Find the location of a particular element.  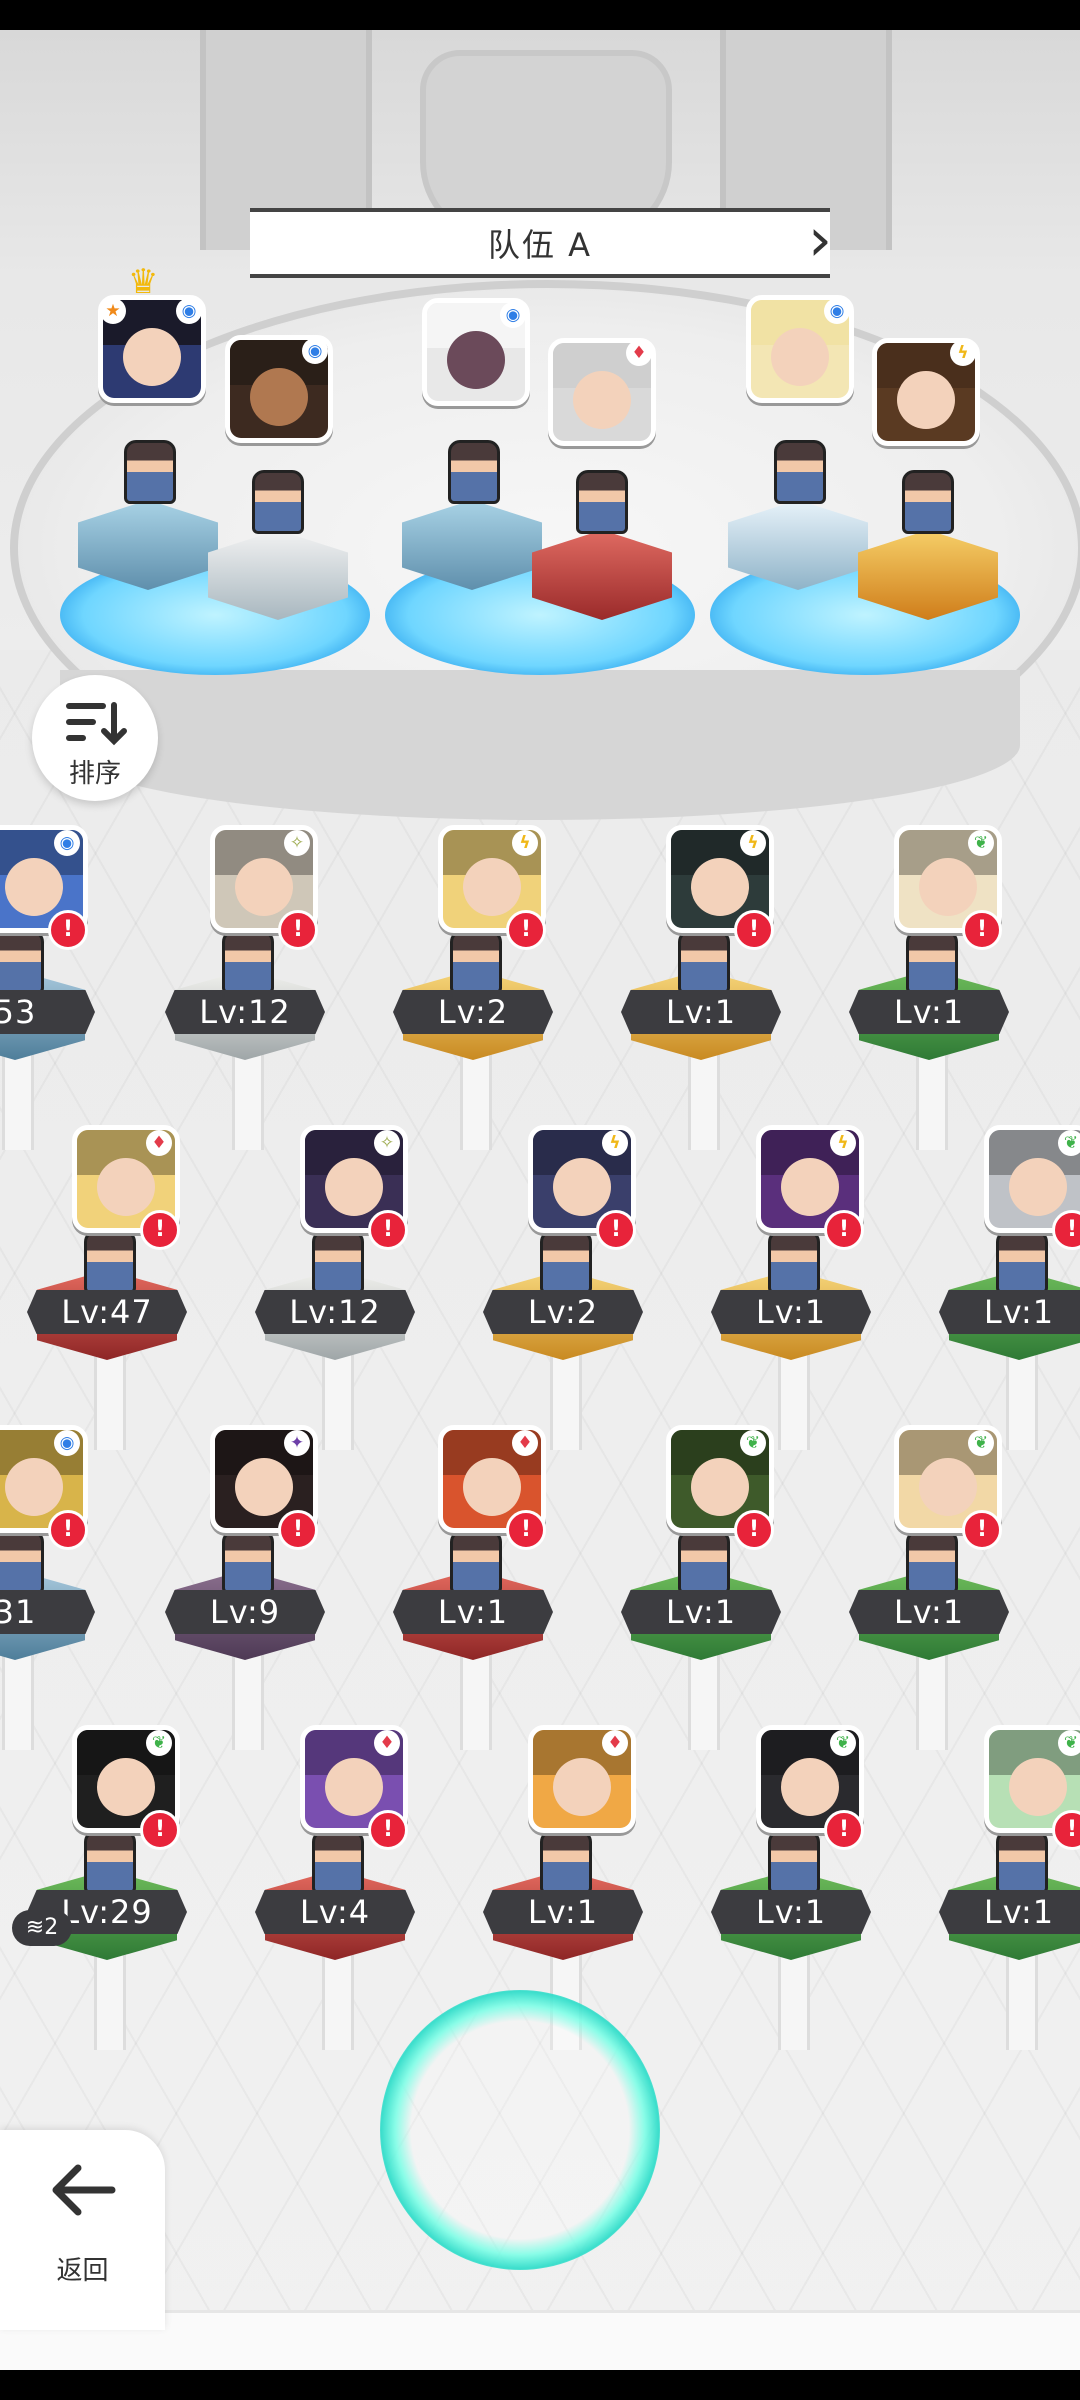

hero-level: Lv:4 is located at coordinates (335, 1912).